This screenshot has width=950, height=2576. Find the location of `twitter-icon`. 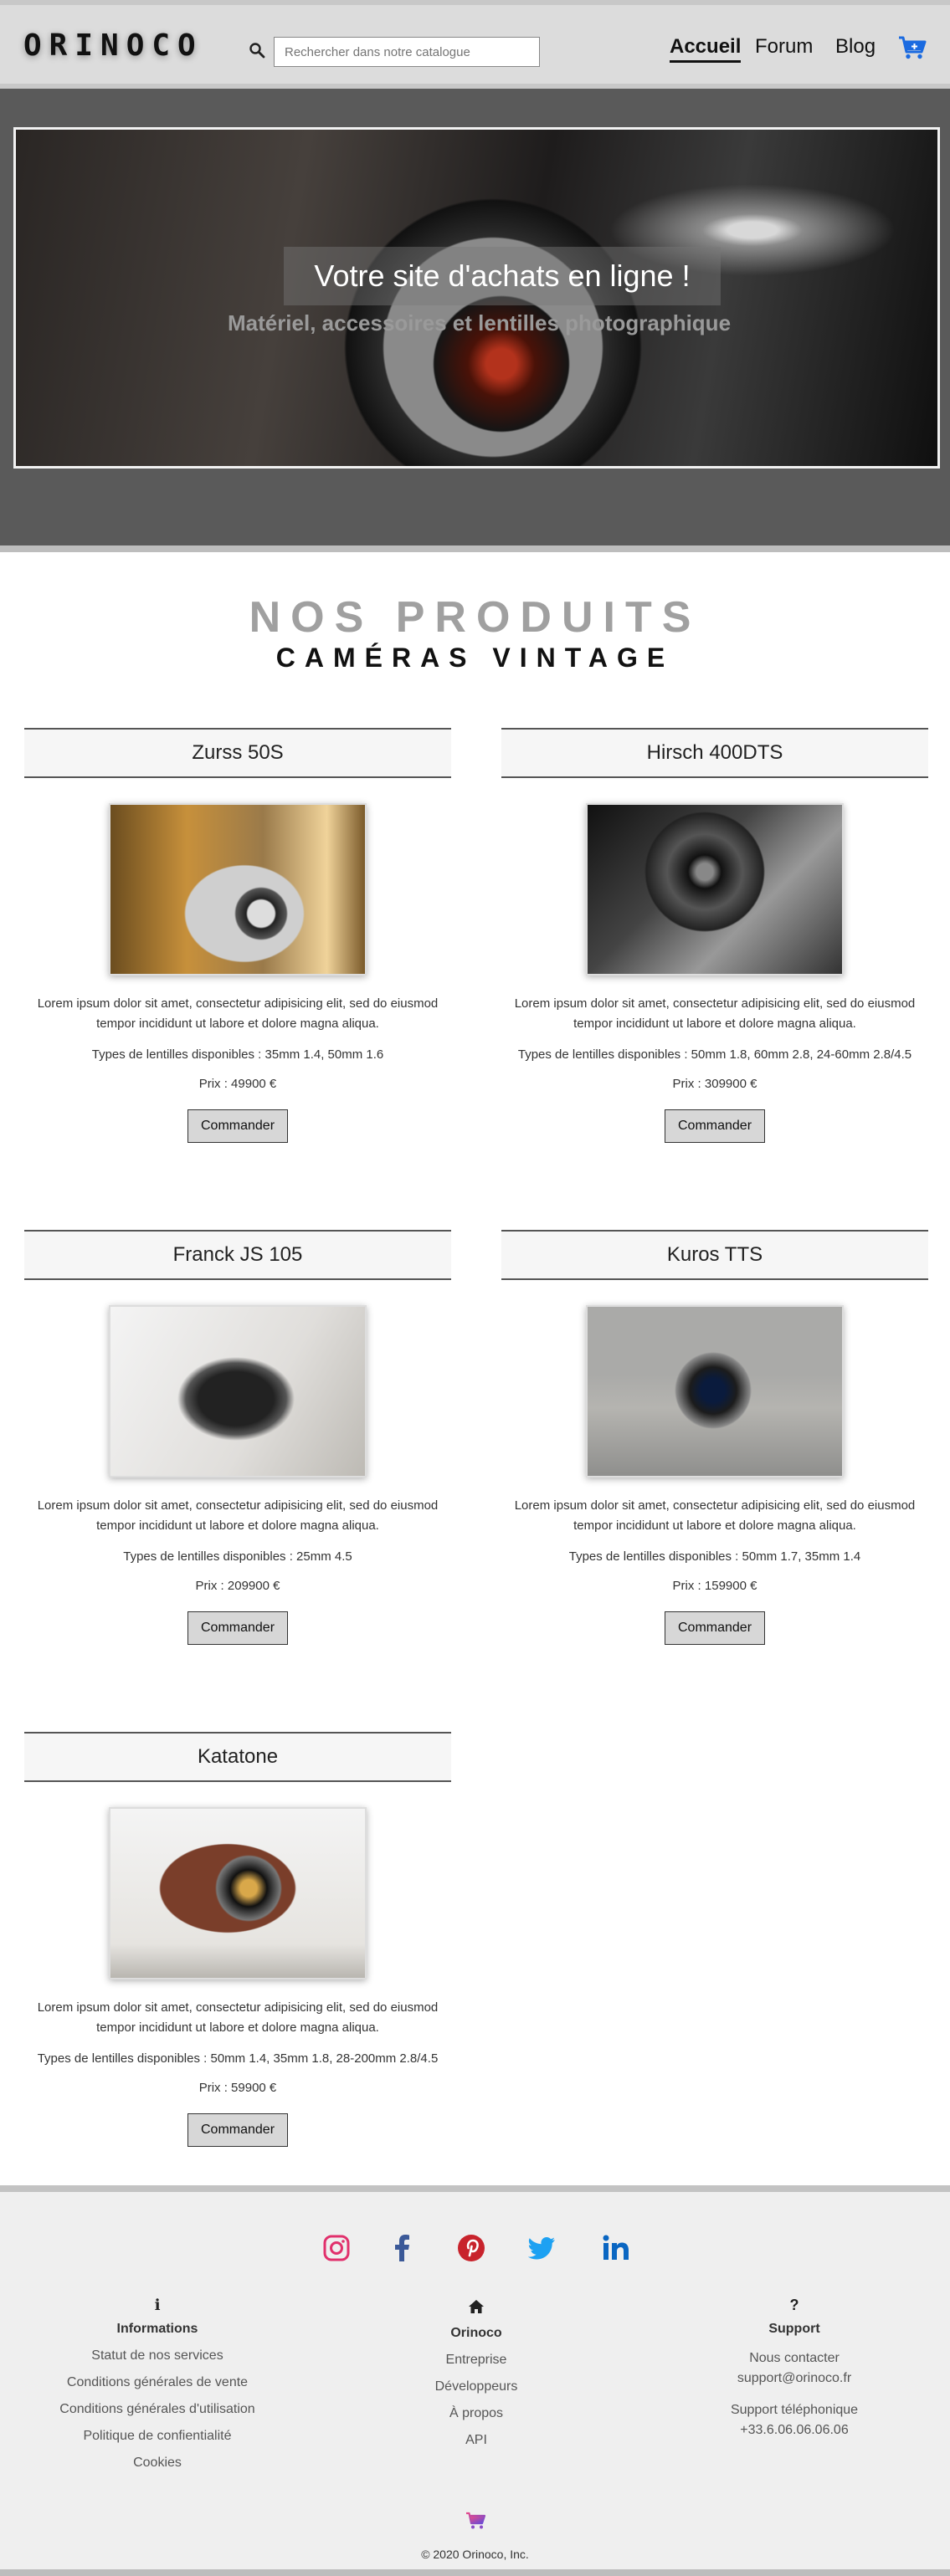

twitter-icon is located at coordinates (542, 2248).